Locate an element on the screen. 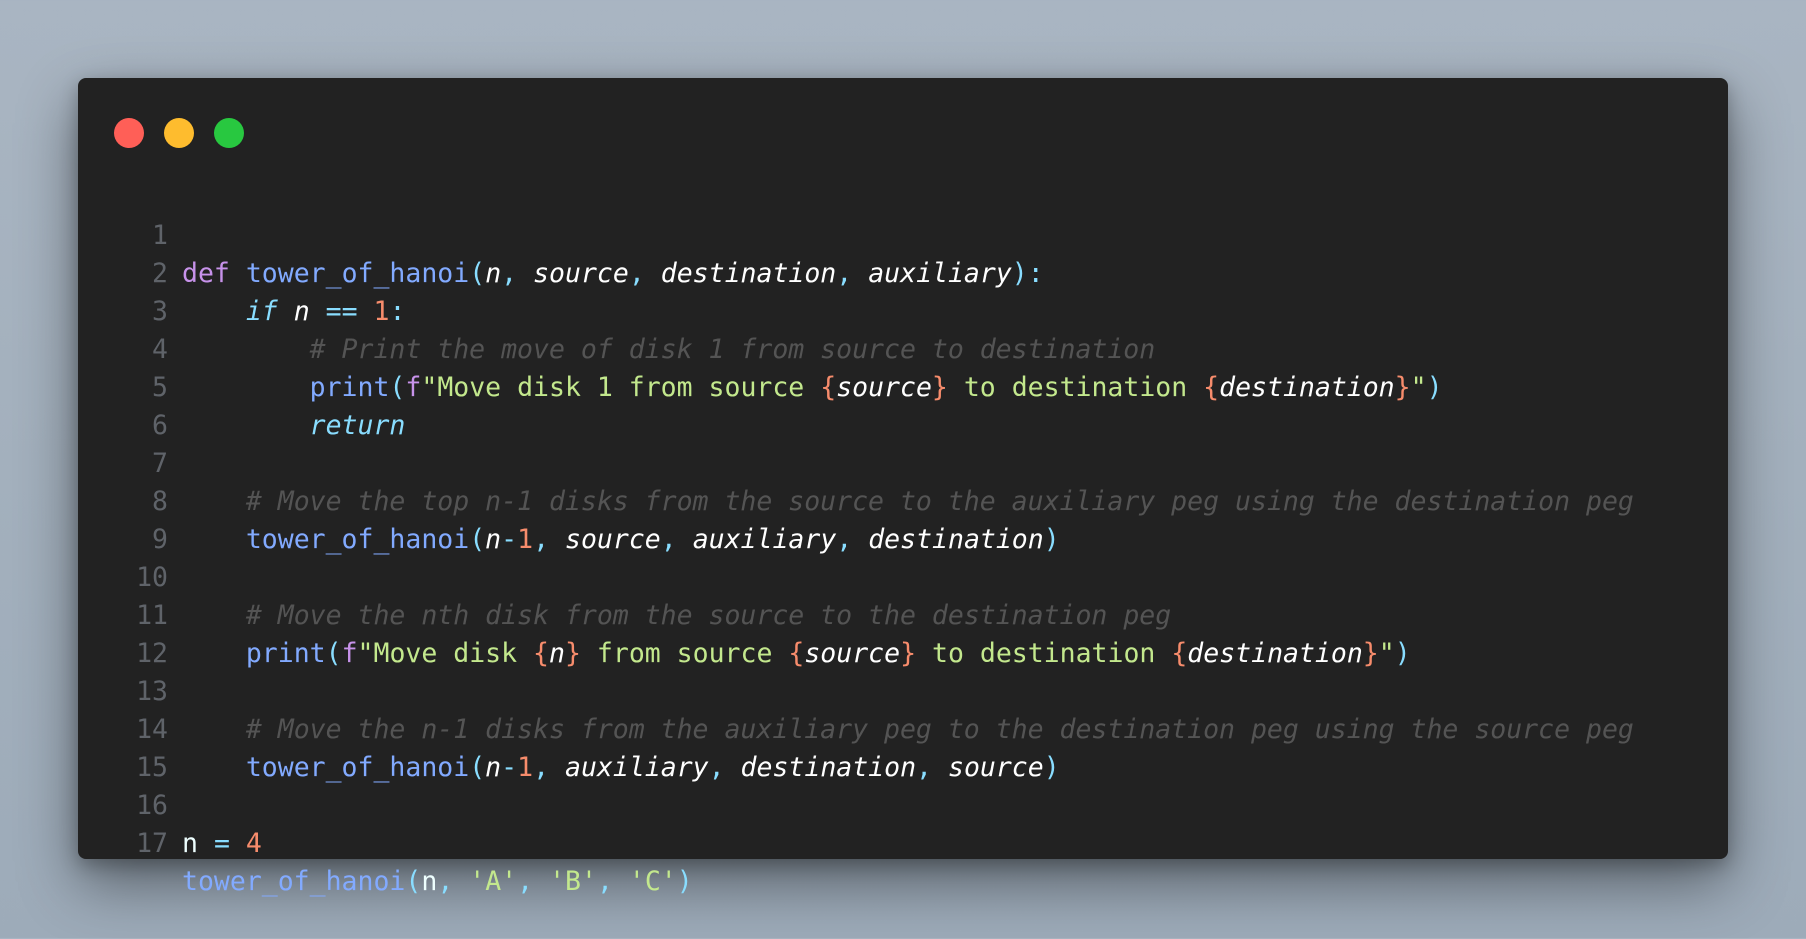 The image size is (1806, 939). line-content: n = 4 is located at coordinates (222, 843).